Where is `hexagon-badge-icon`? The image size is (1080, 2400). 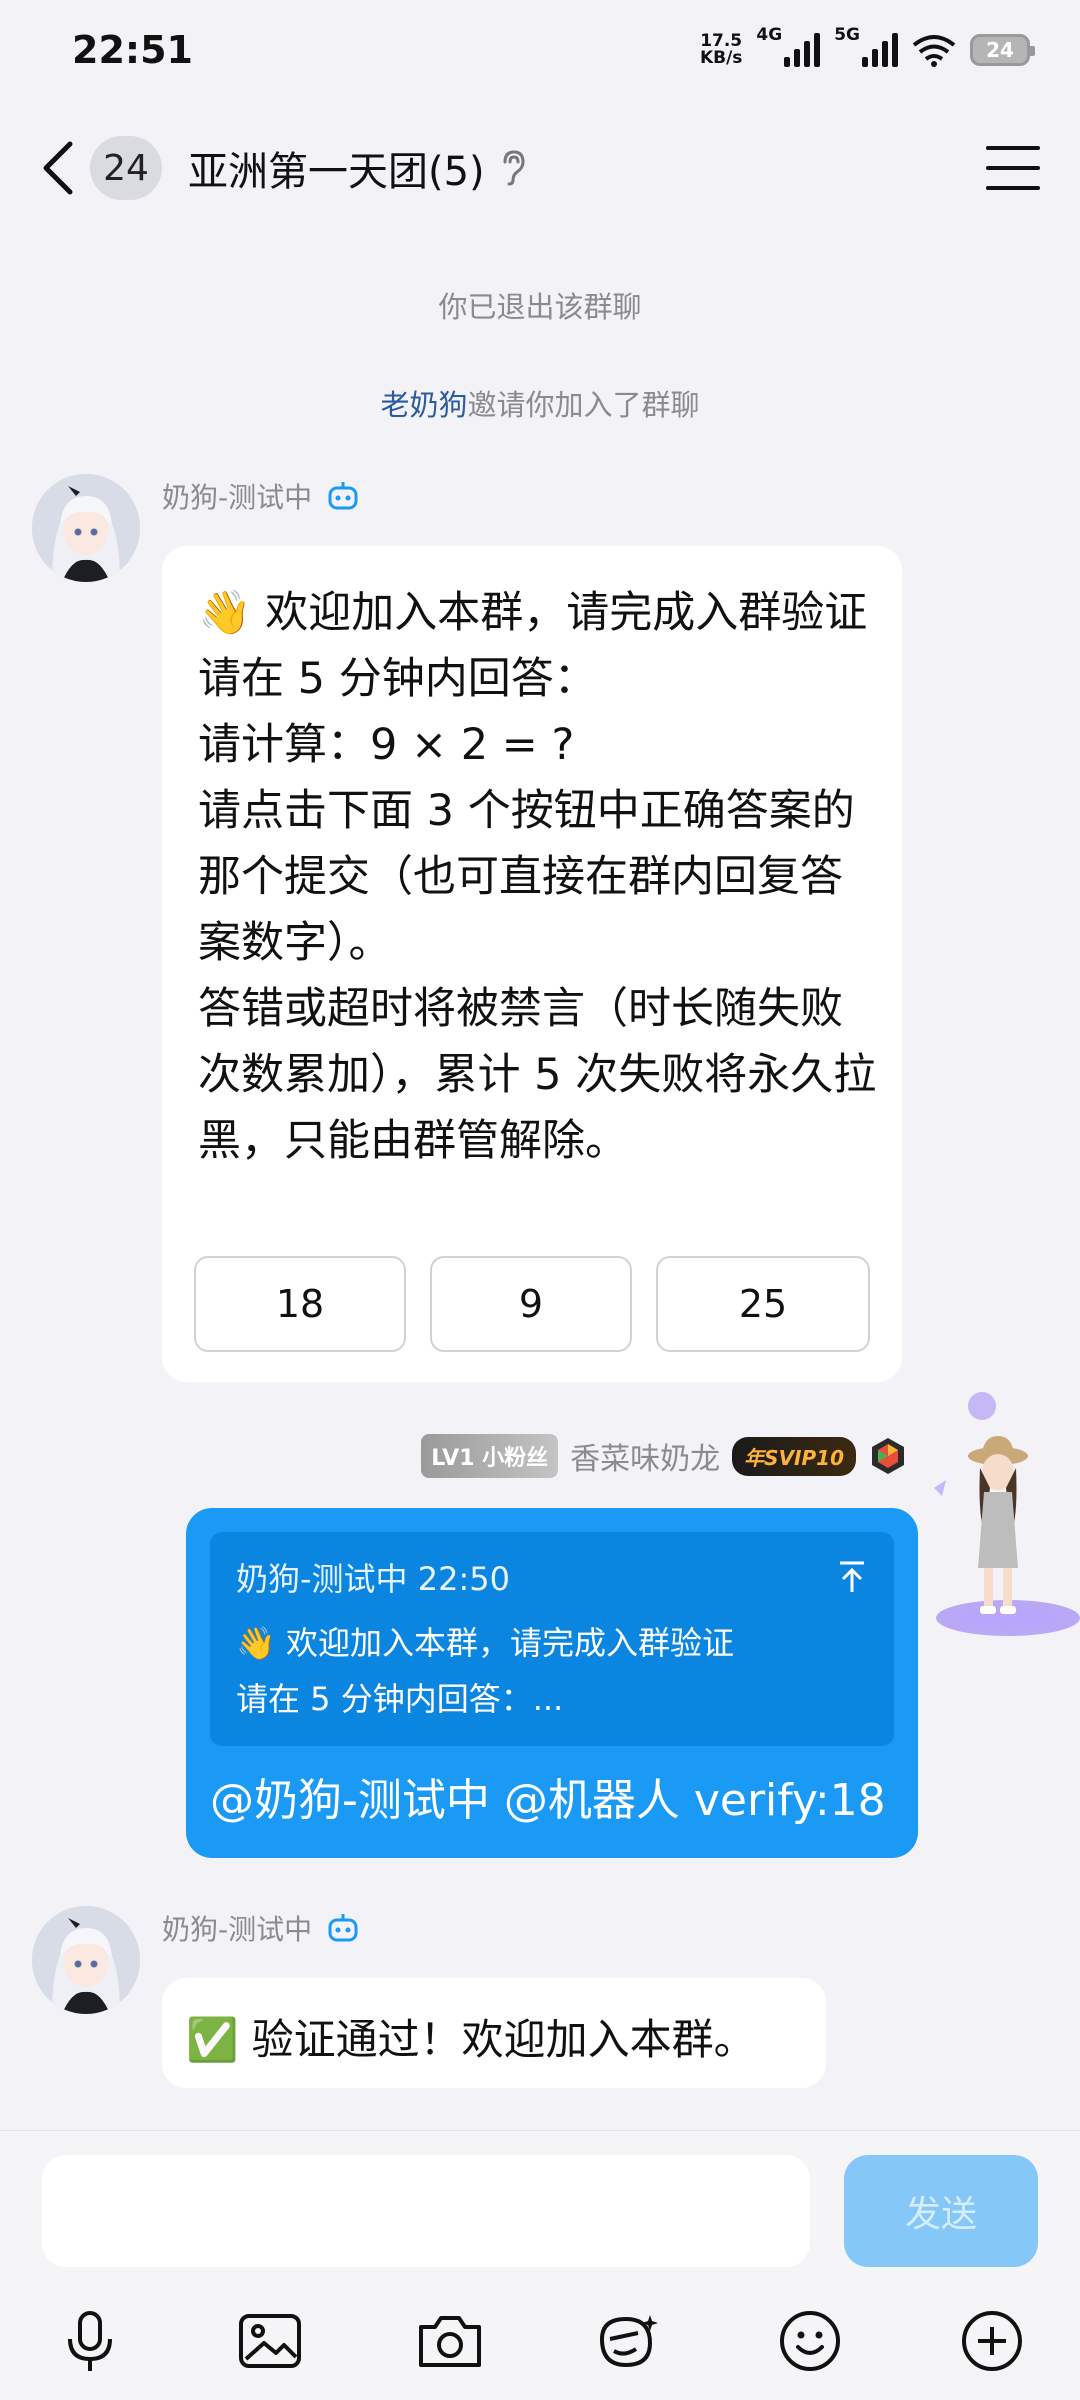 hexagon-badge-icon is located at coordinates (888, 1456).